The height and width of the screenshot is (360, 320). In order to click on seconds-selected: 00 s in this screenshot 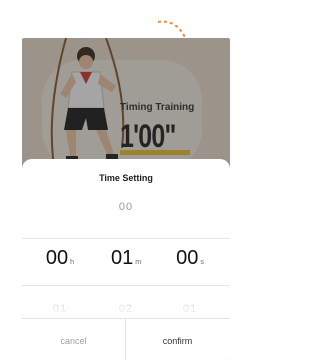, I will do `click(190, 258)`.